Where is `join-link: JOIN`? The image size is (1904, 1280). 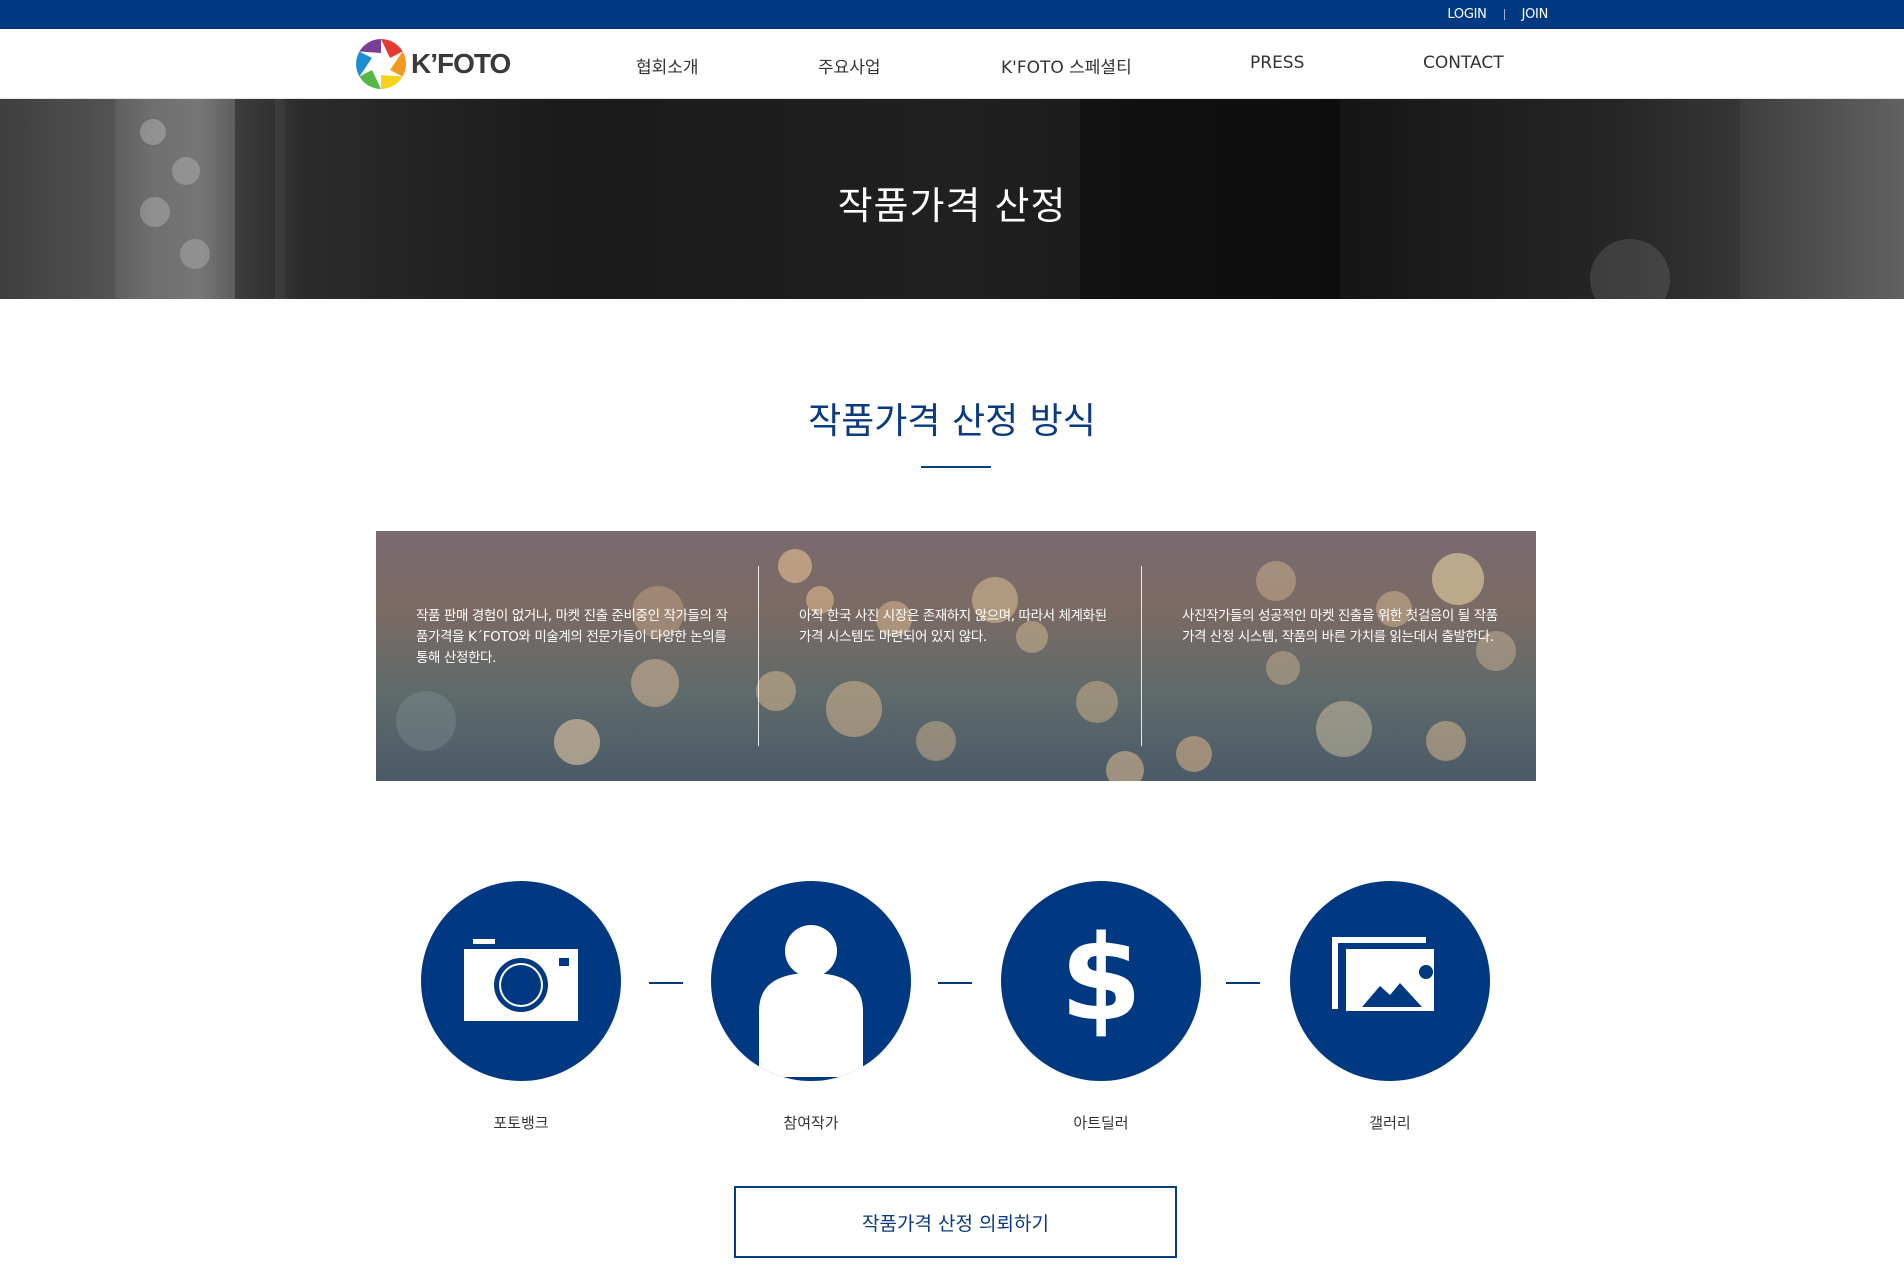 join-link: JOIN is located at coordinates (1535, 14).